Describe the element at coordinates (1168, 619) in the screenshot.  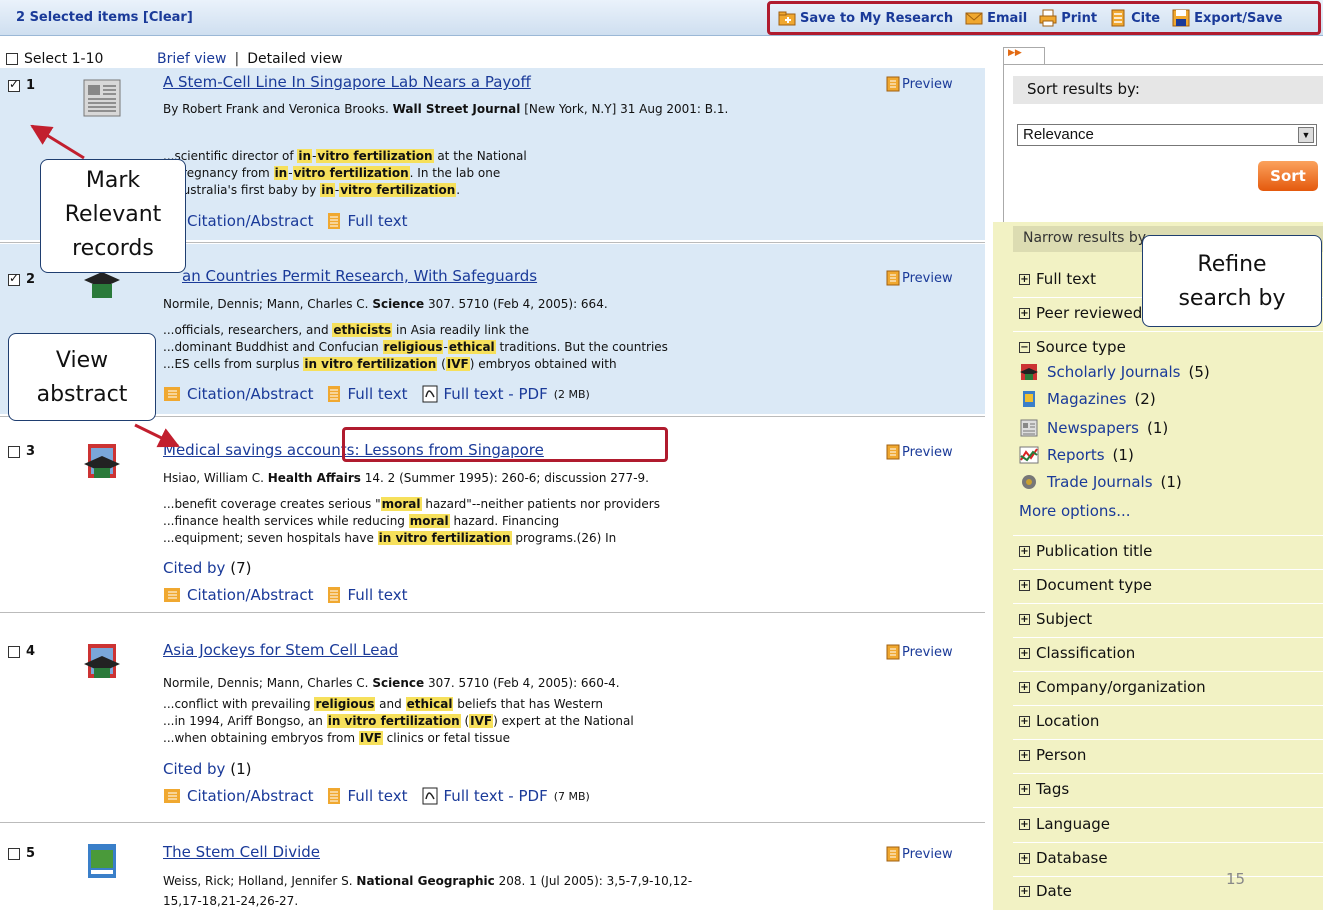
I see `facet-subject: + Subject` at that location.